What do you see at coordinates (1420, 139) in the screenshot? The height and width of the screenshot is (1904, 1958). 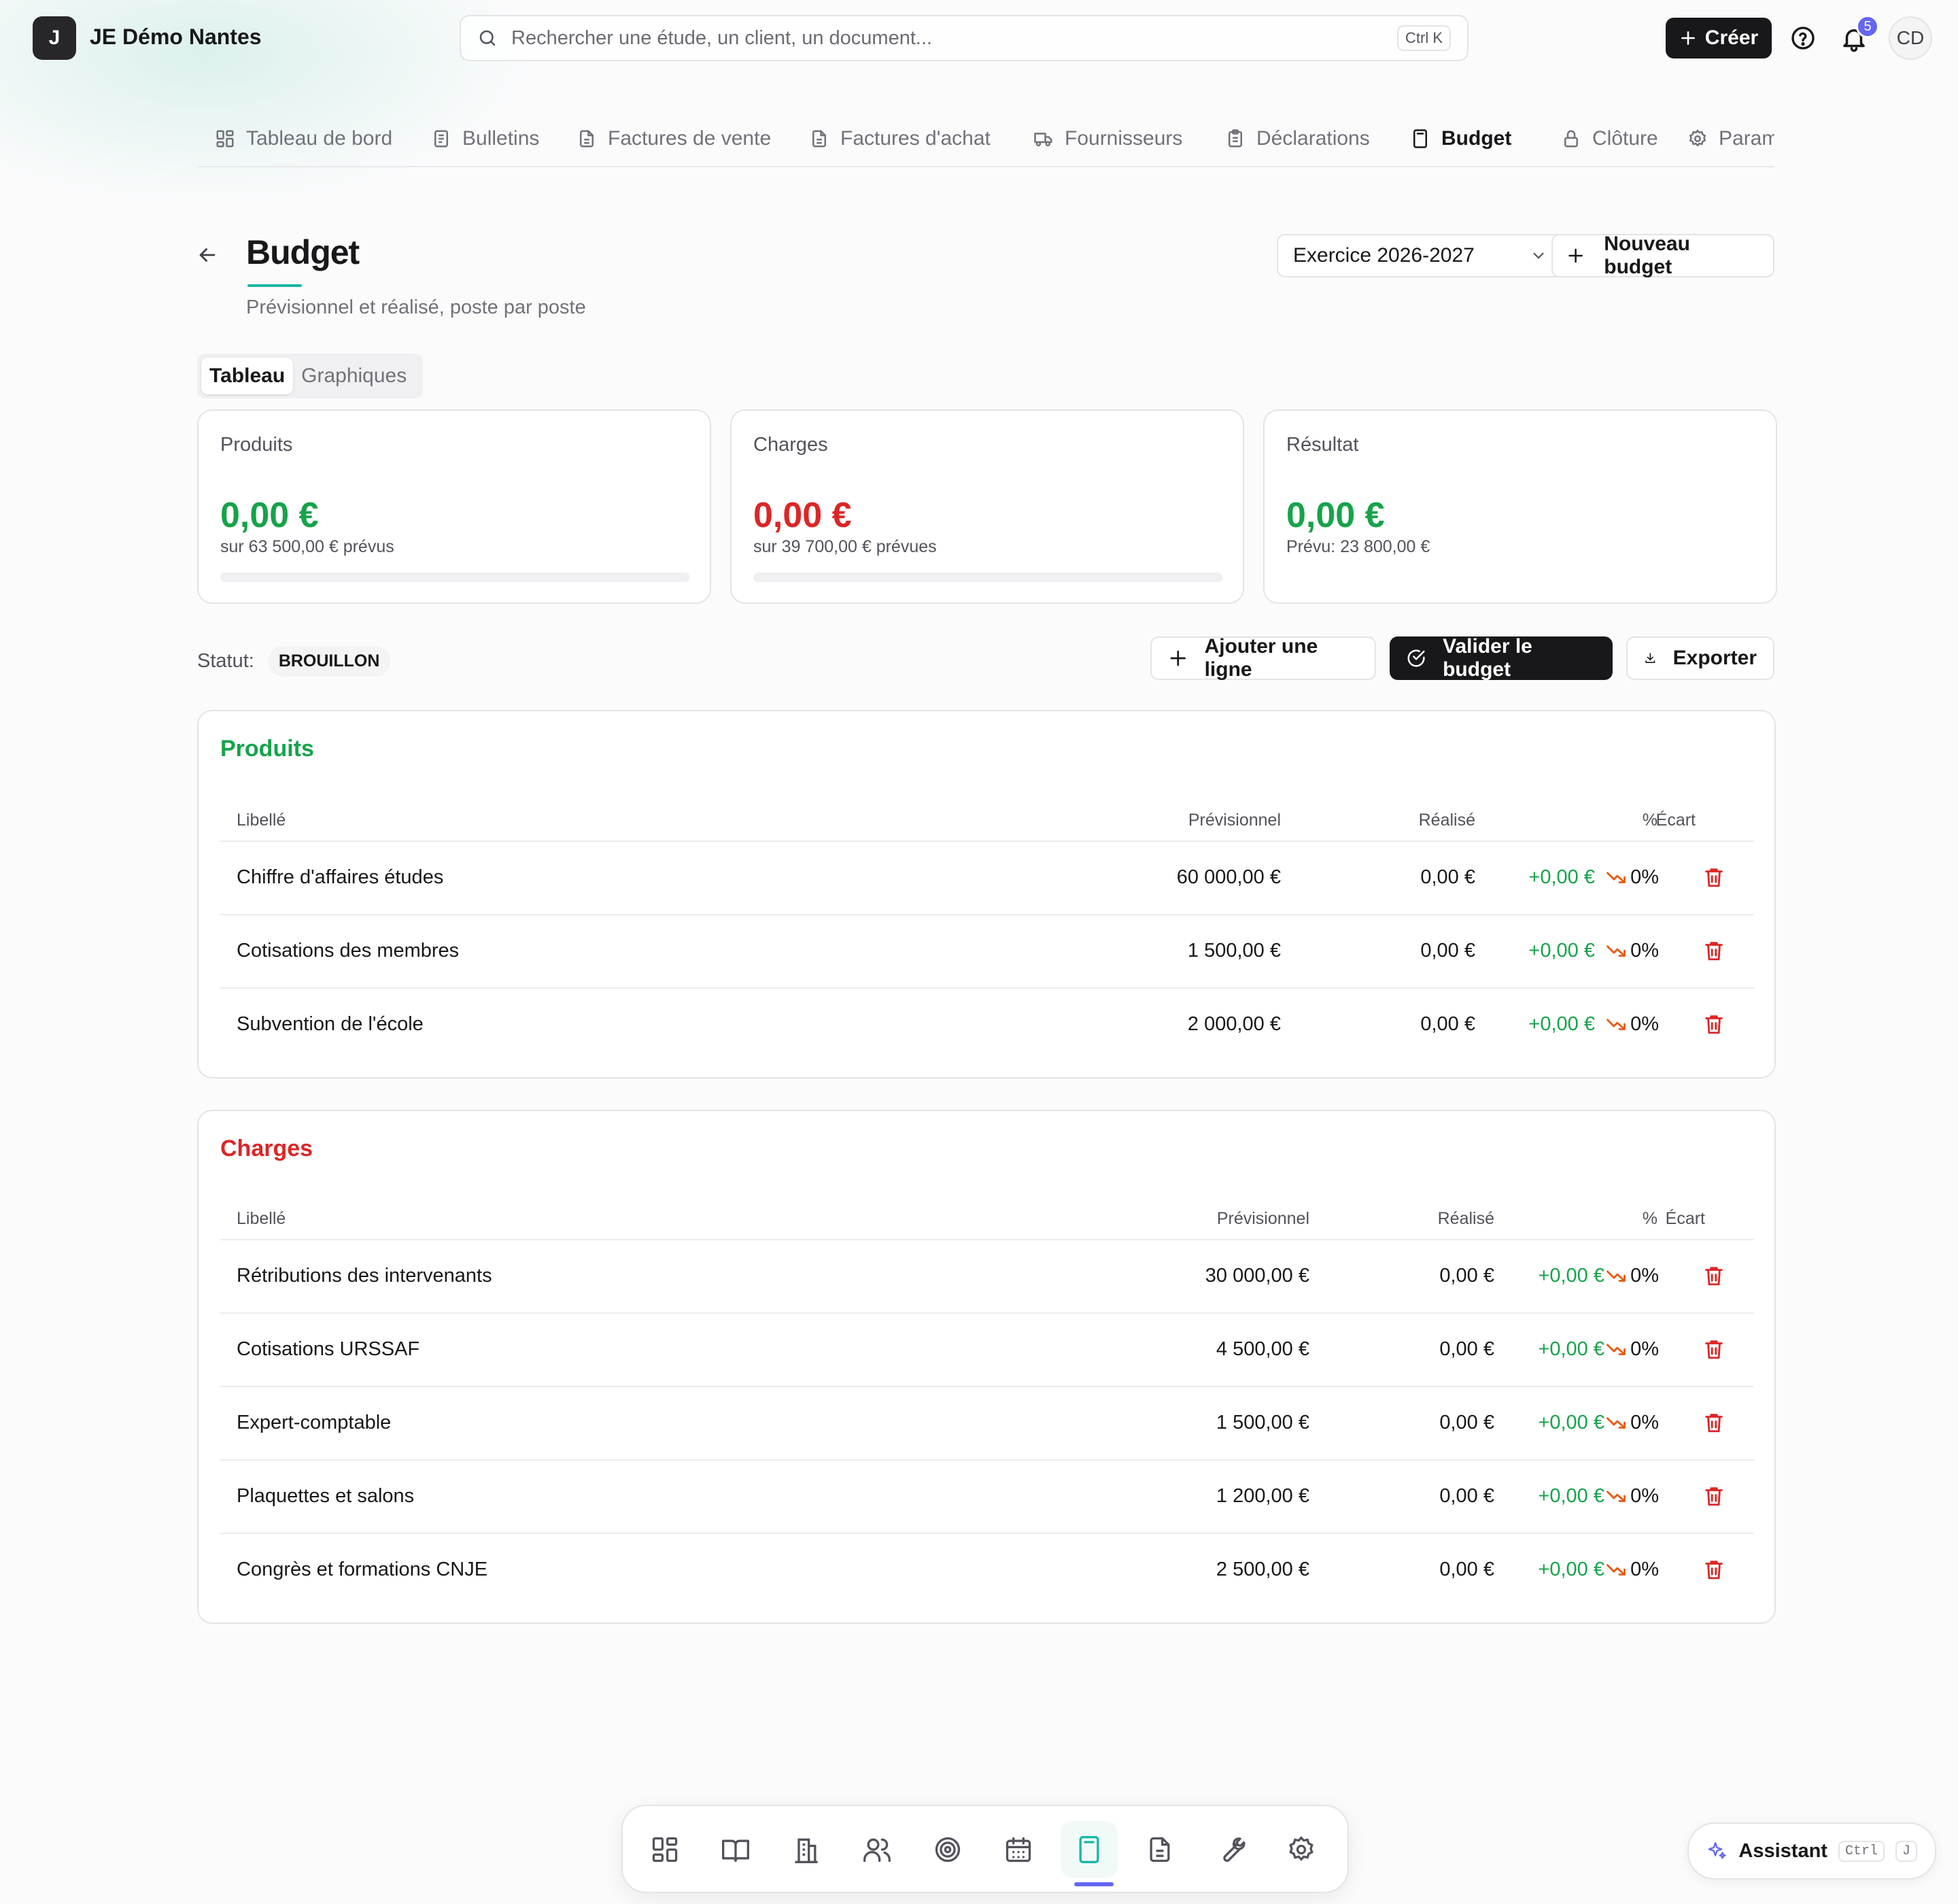 I see `calculator-icon` at bounding box center [1420, 139].